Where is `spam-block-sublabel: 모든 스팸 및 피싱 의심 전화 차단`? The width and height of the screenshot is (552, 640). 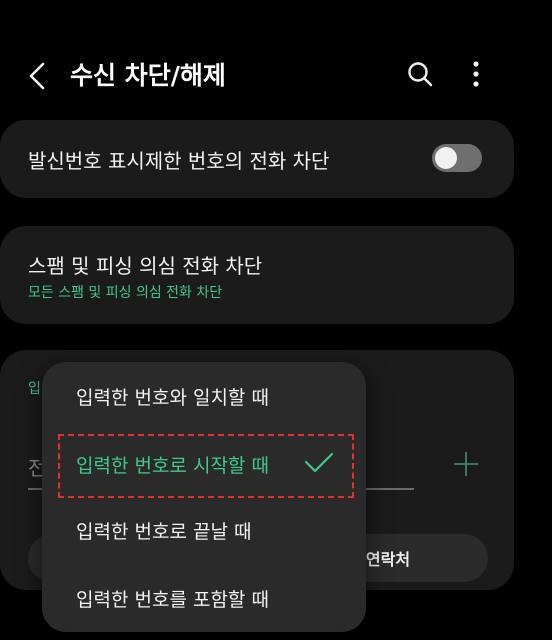 spam-block-sublabel: 모든 스팸 및 피싱 의심 전화 차단 is located at coordinates (125, 293).